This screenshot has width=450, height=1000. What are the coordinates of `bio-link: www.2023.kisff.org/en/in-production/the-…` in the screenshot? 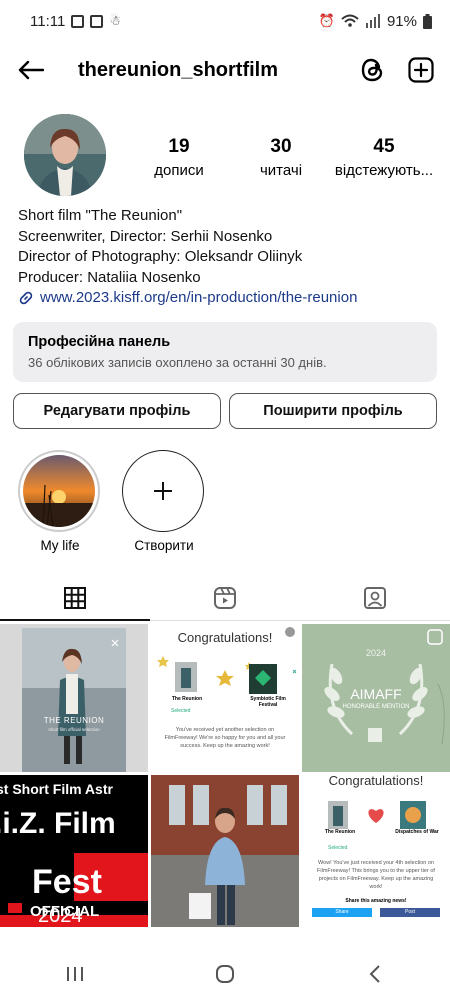 It's located at (228, 298).